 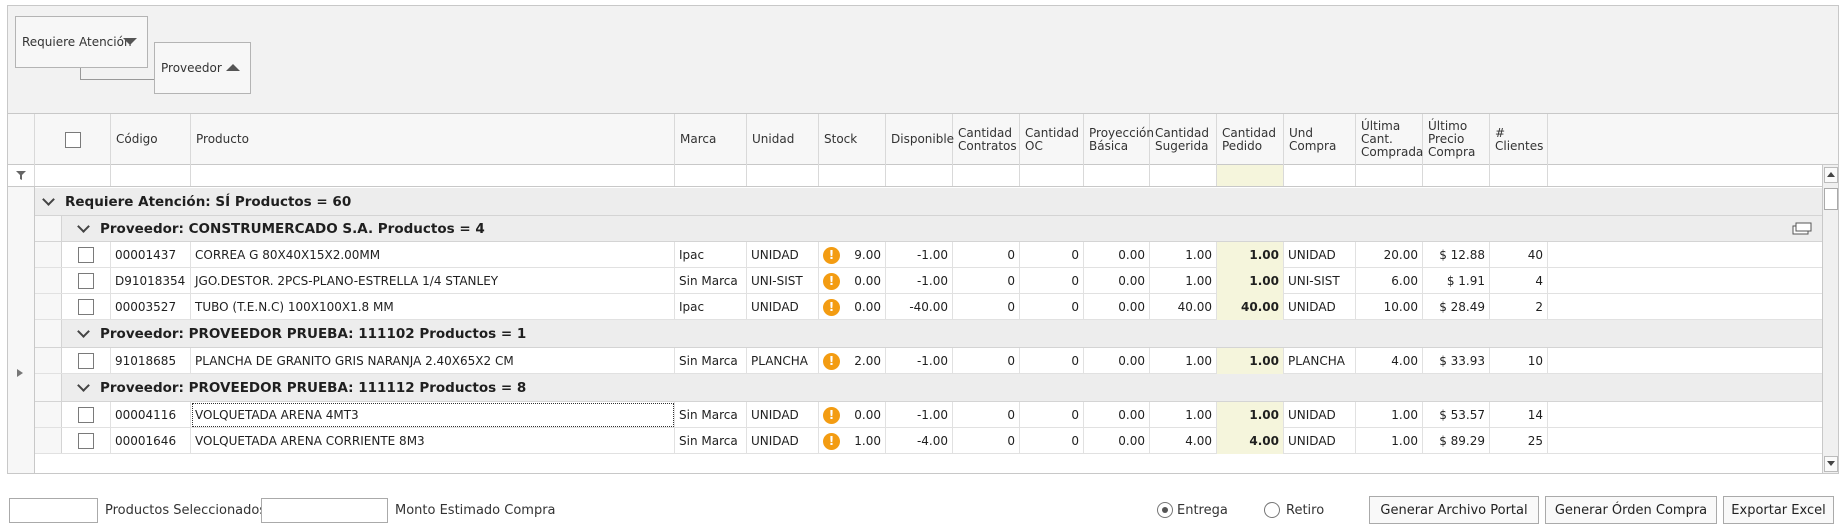 I want to click on cell-clientes: 40, so click(x=1519, y=255).